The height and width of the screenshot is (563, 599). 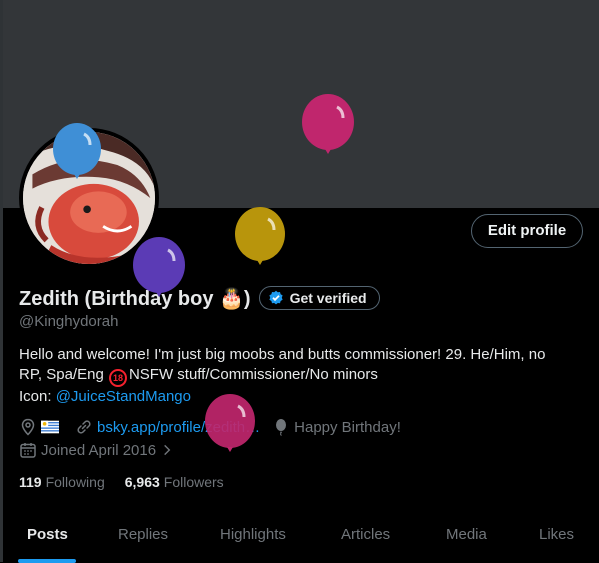 What do you see at coordinates (50, 427) in the screenshot?
I see `uruguay-flag-icon` at bounding box center [50, 427].